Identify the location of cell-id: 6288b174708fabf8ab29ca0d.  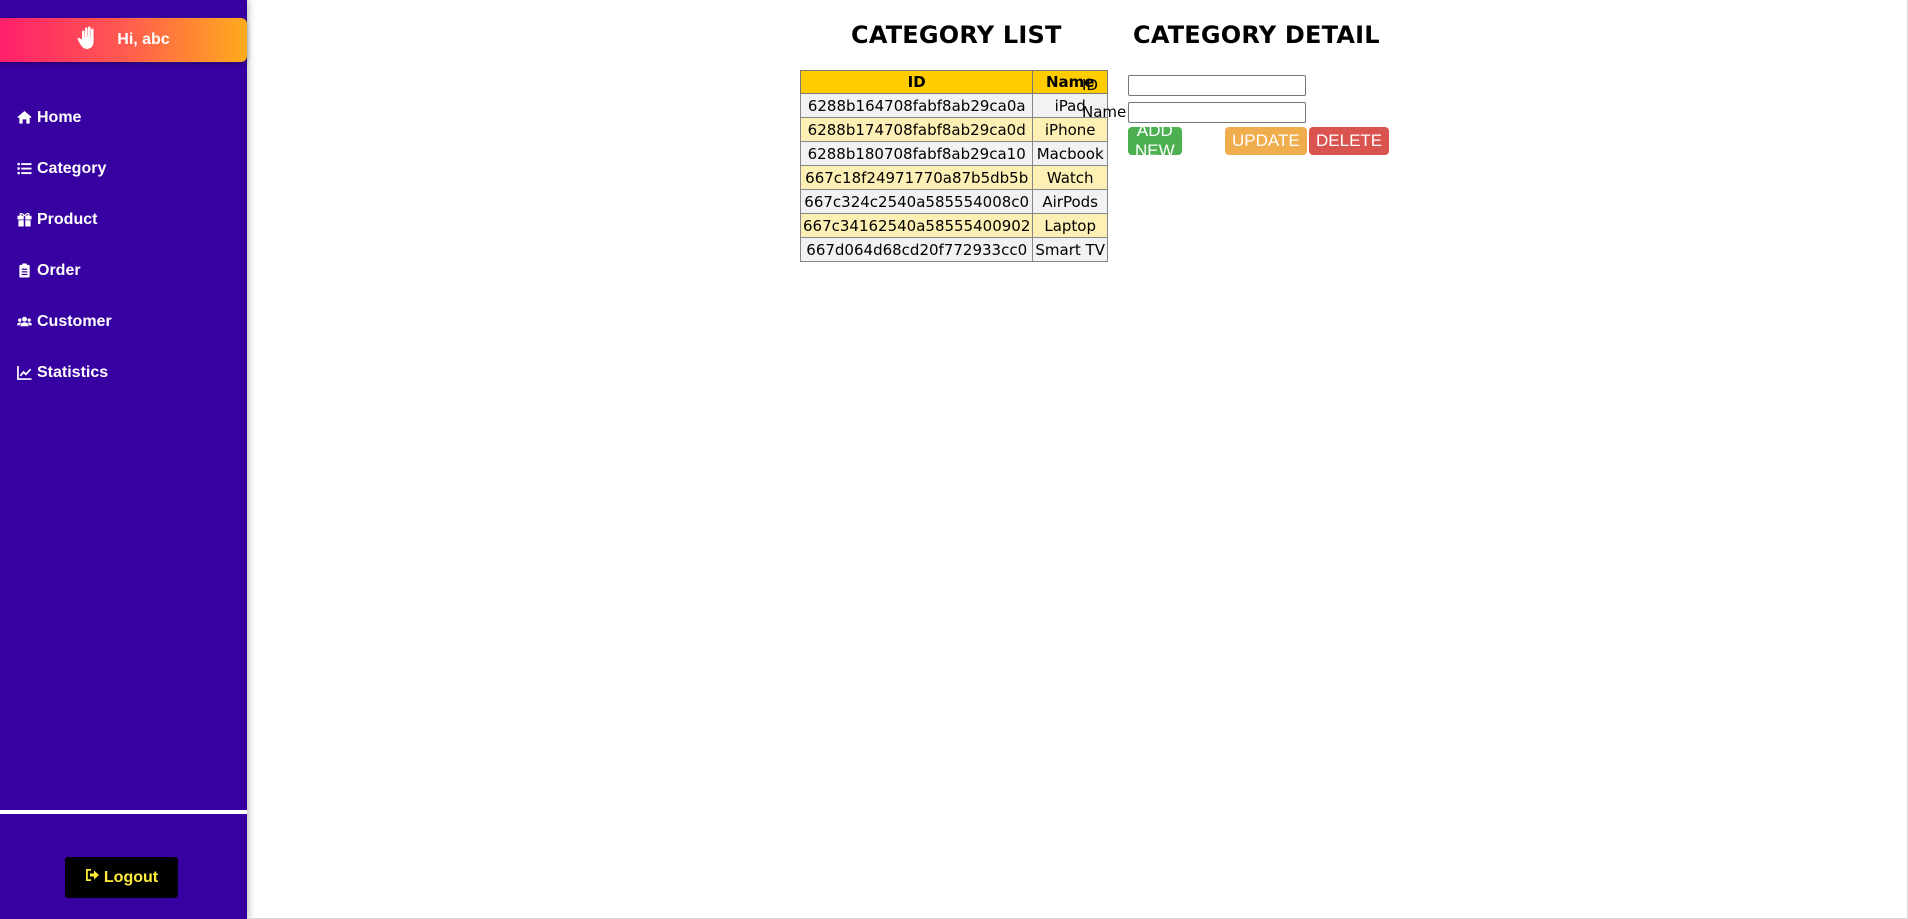
(916, 129).